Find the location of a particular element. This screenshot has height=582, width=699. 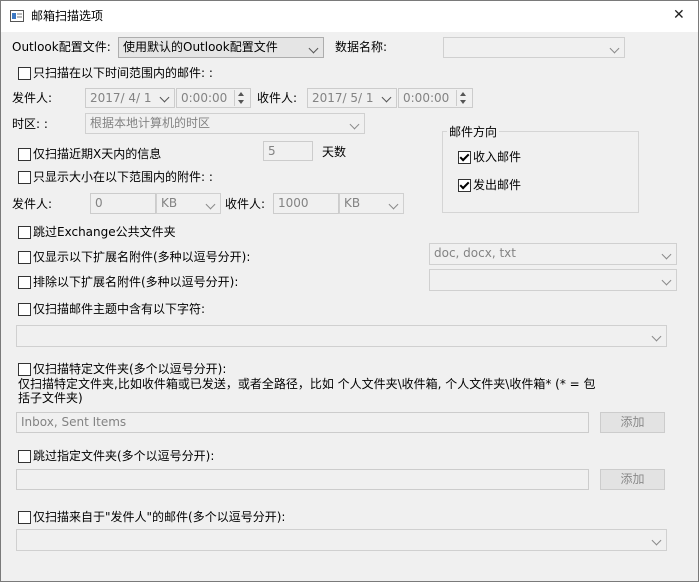

size-from-input: 0 is located at coordinates (123, 203).